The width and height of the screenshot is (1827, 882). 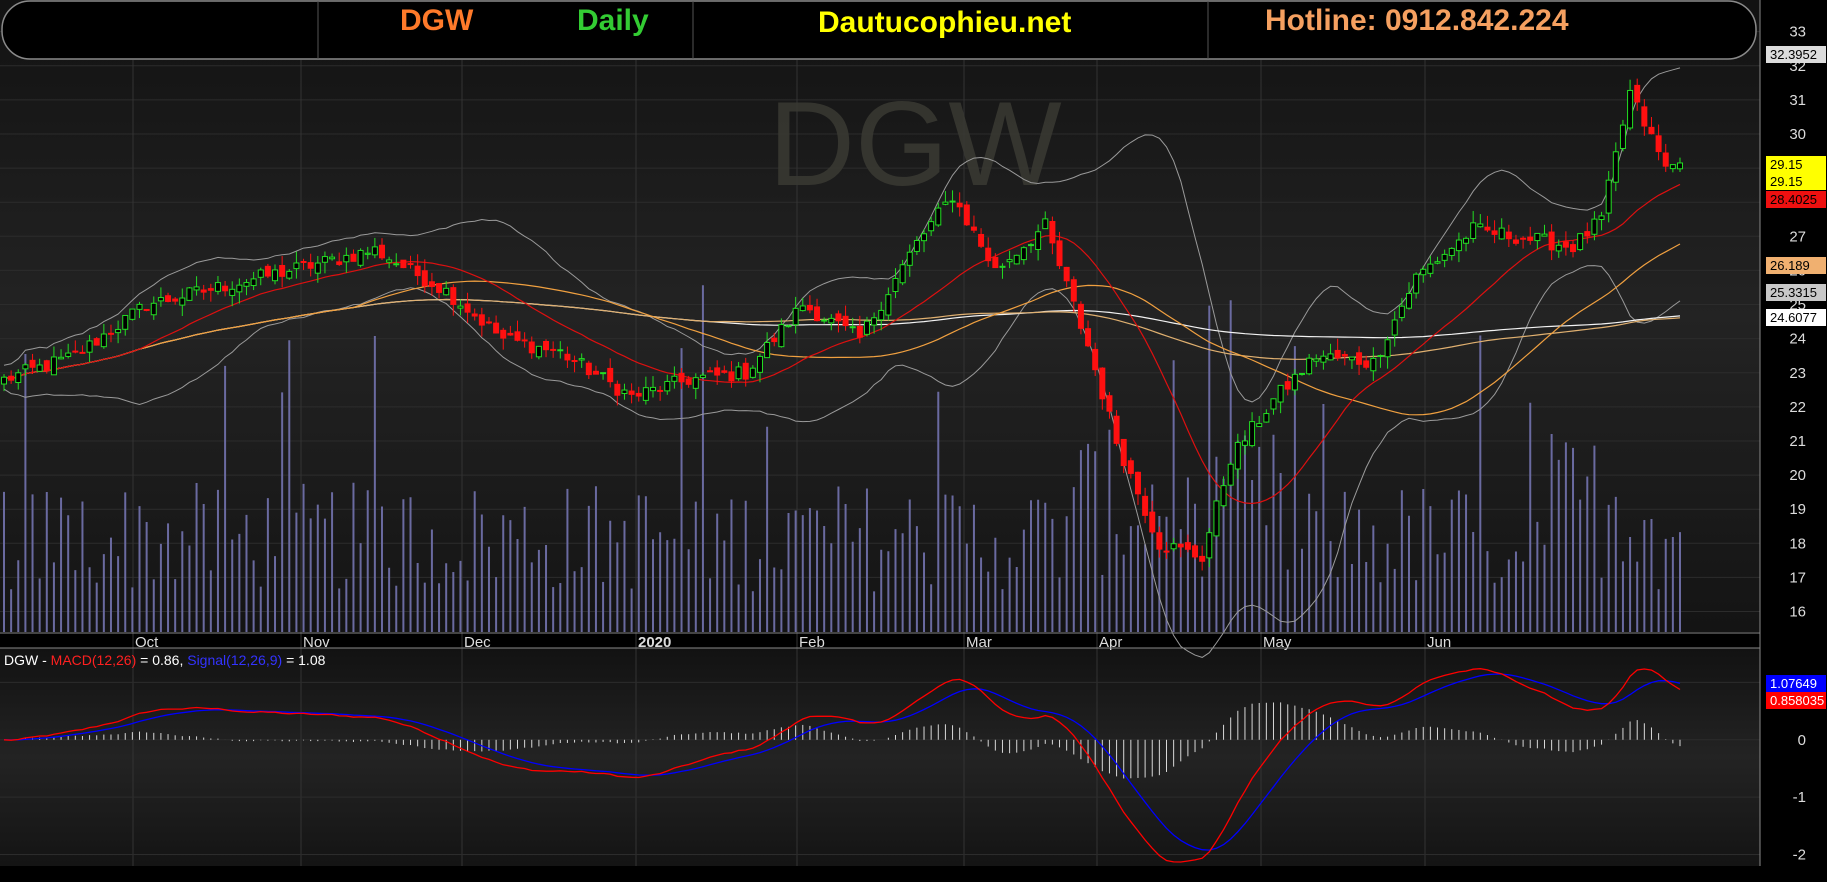 I want to click on price-tick-label: 17, so click(x=1797, y=577).